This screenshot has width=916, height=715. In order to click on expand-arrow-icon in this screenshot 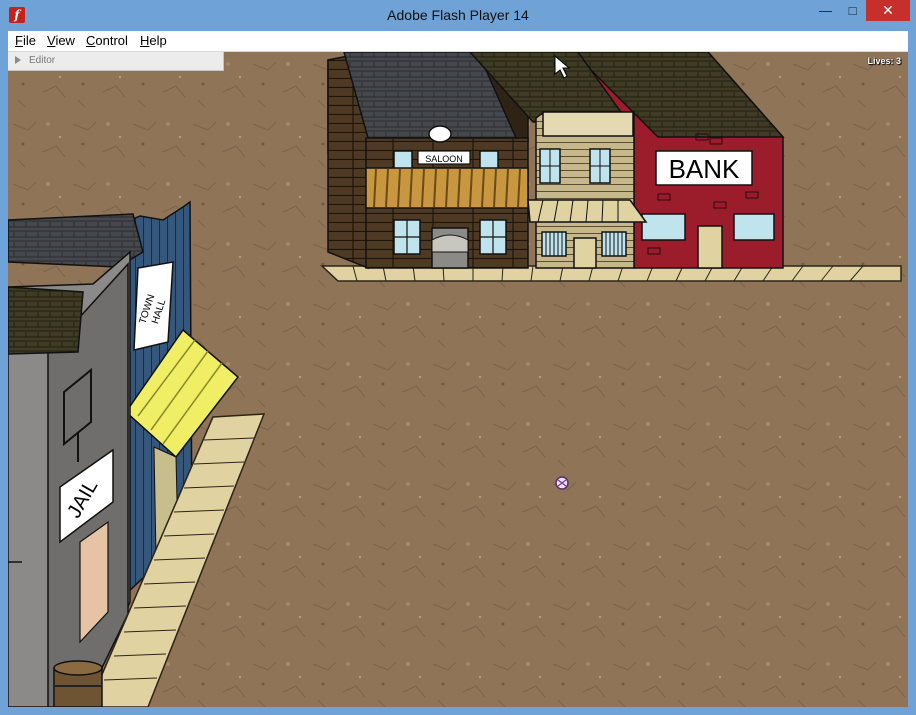, I will do `click(18, 60)`.